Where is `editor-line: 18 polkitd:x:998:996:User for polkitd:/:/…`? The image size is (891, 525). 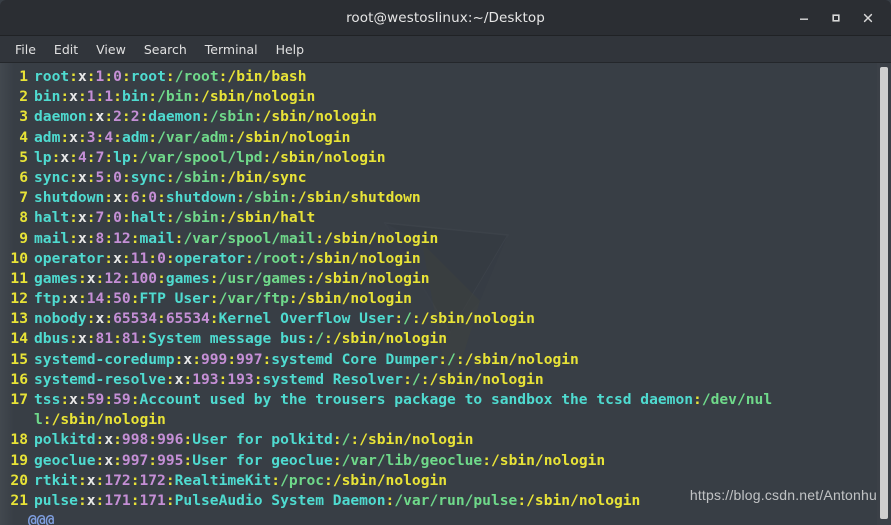
editor-line: 18 polkitd:x:998:996:User for polkitd:/:/… is located at coordinates (445, 440).